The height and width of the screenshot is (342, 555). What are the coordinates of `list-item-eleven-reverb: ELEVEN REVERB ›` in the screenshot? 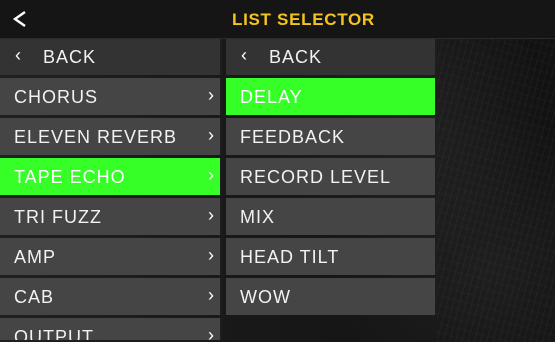 It's located at (111, 136).